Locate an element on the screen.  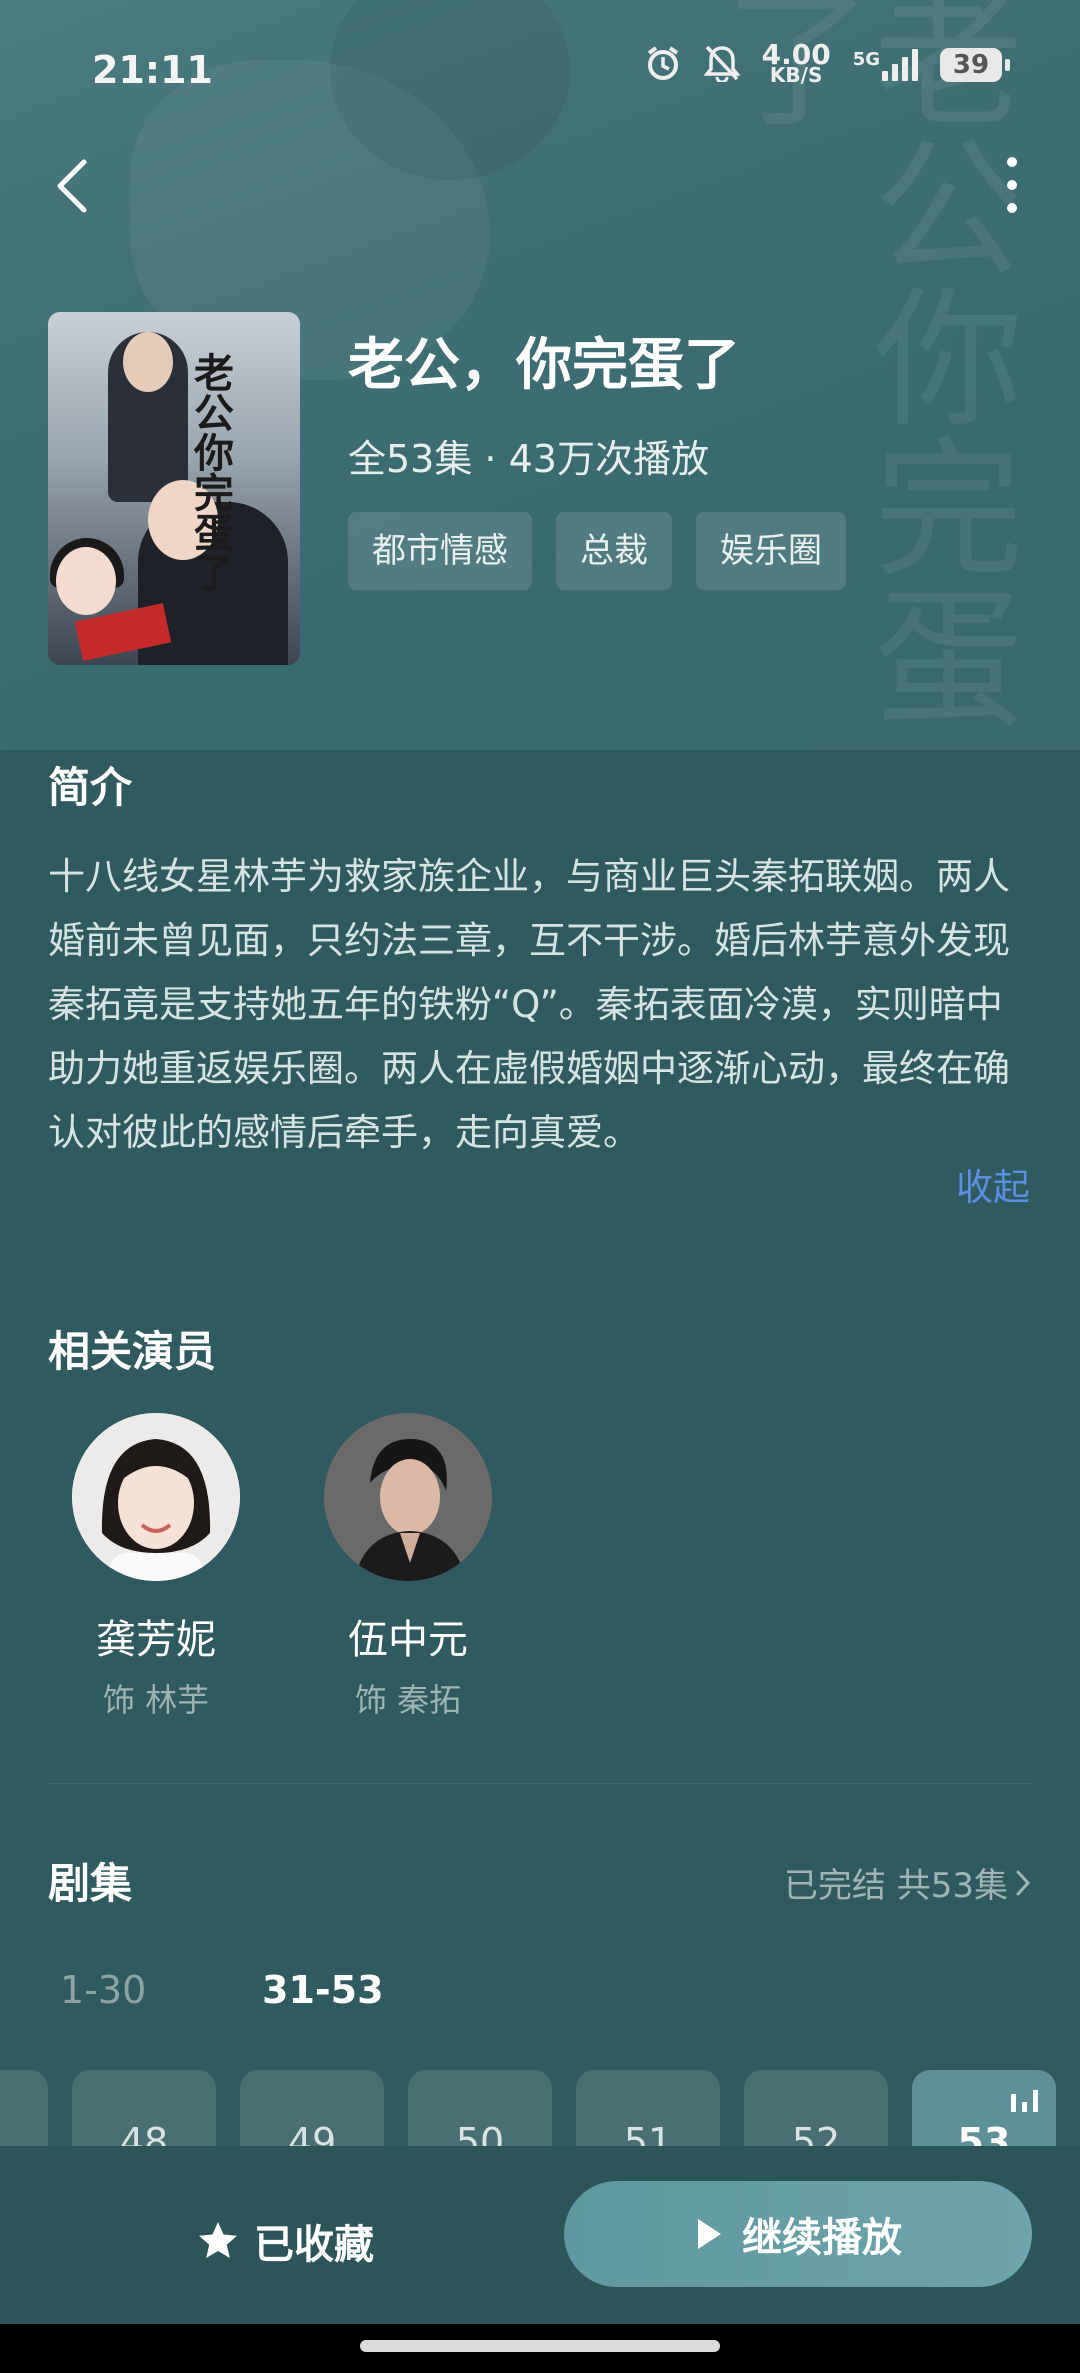
continue-play-button: 继续播放 is located at coordinates (798, 2234).